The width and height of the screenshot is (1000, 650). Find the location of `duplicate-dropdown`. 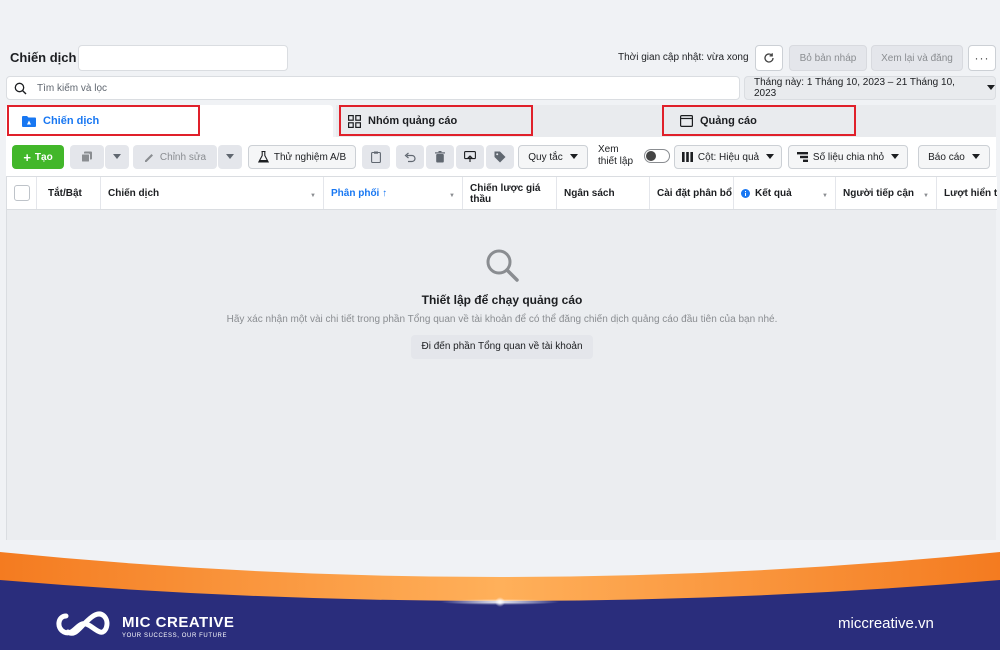

duplicate-dropdown is located at coordinates (117, 157).